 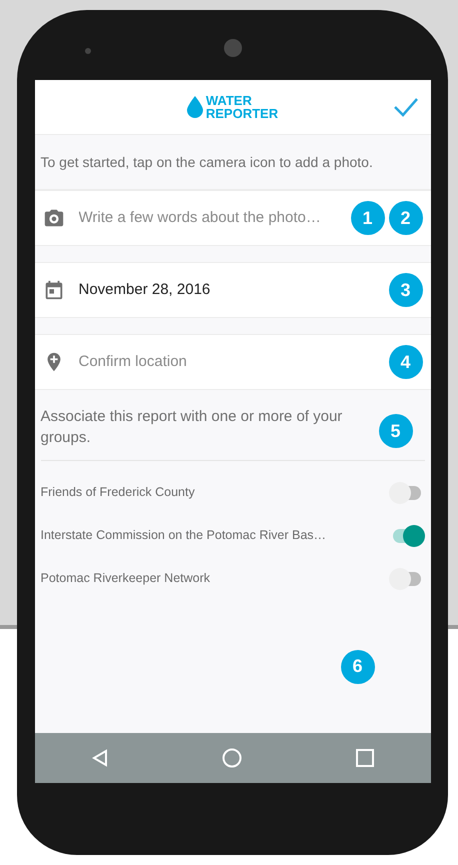 What do you see at coordinates (232, 758) in the screenshot?
I see `home-icon` at bounding box center [232, 758].